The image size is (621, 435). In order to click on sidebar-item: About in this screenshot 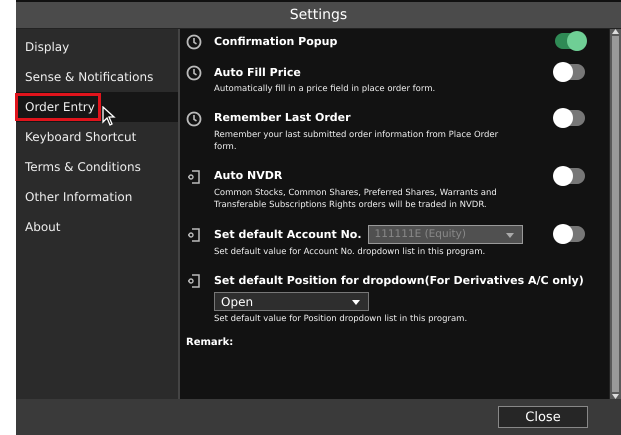, I will do `click(97, 227)`.